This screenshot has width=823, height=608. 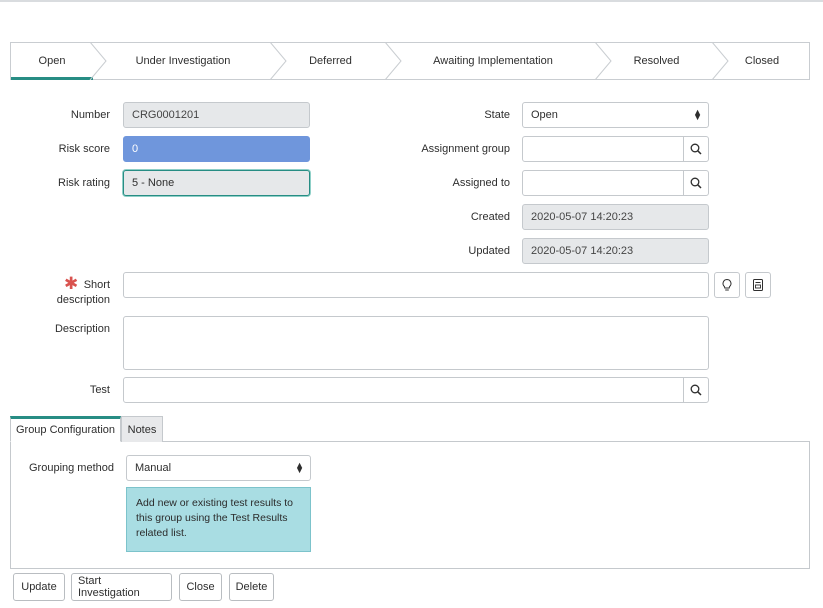 What do you see at coordinates (90, 115) in the screenshot?
I see `number-label: Number` at bounding box center [90, 115].